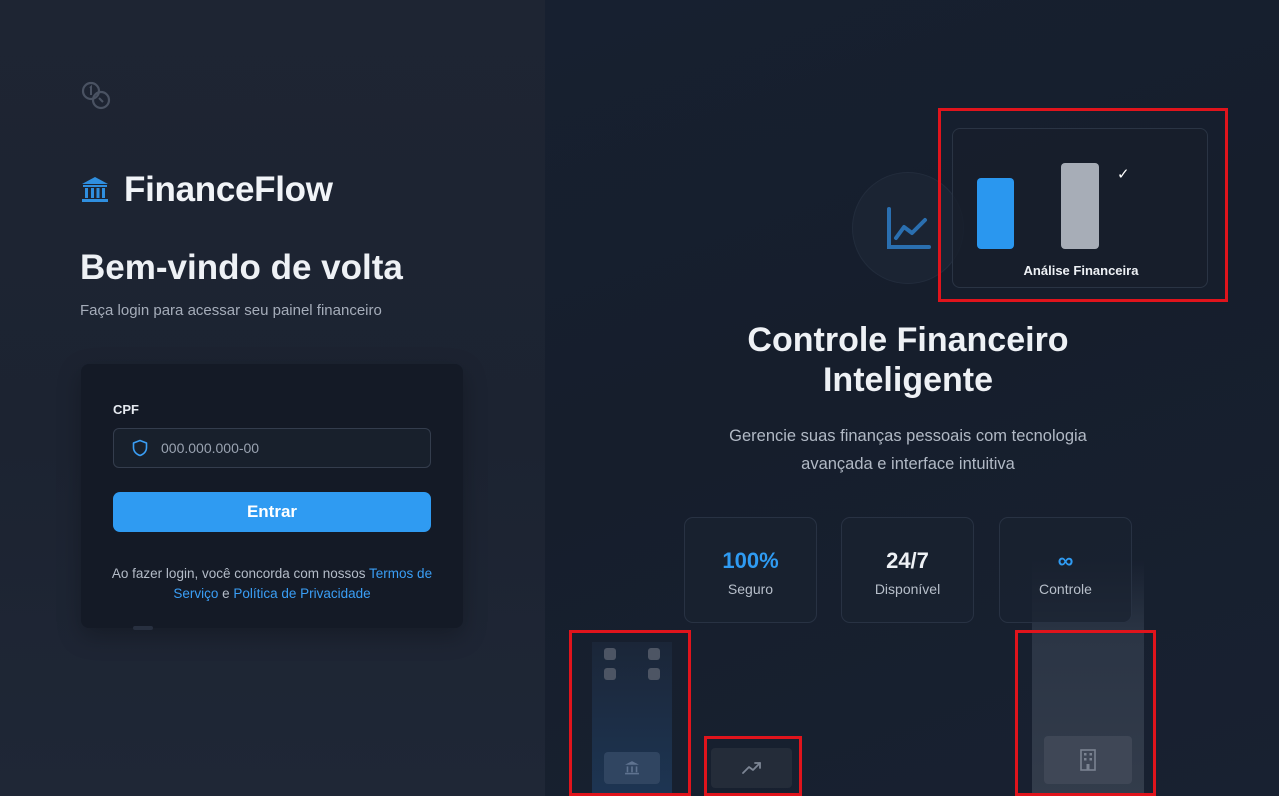 Image resolution: width=1279 pixels, height=796 pixels. I want to click on stat-card-available: 24/7 Disponível, so click(907, 570).